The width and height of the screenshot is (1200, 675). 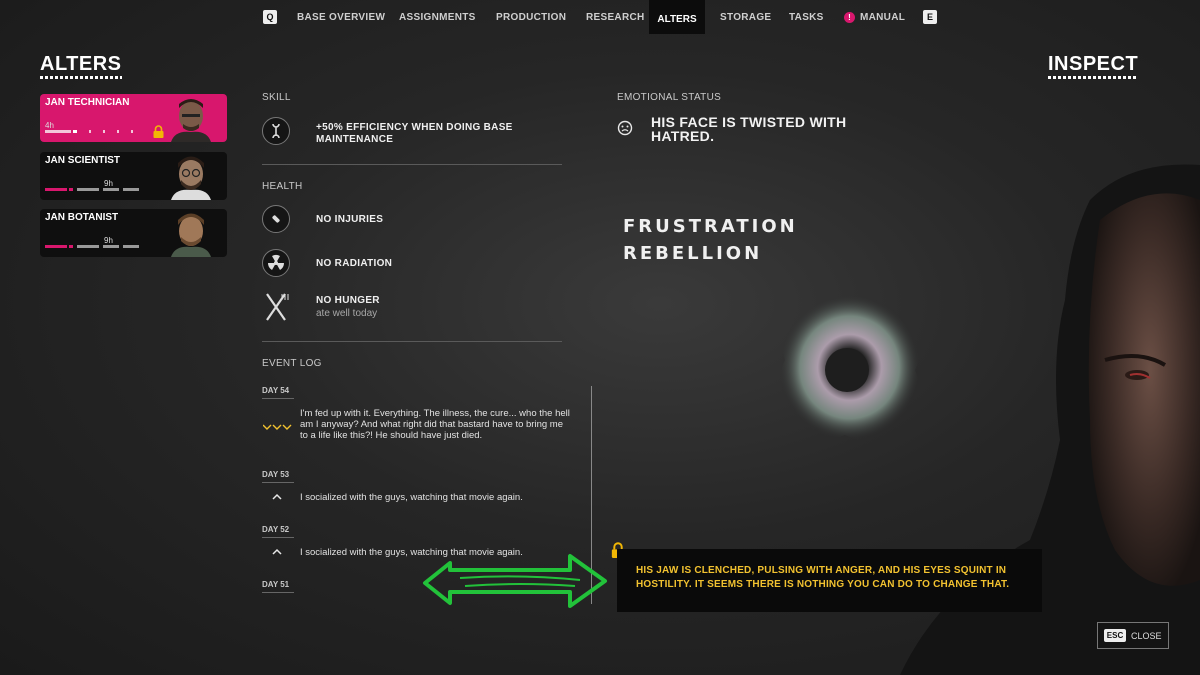 I want to click on fork-knife-icon, so click(x=277, y=307).